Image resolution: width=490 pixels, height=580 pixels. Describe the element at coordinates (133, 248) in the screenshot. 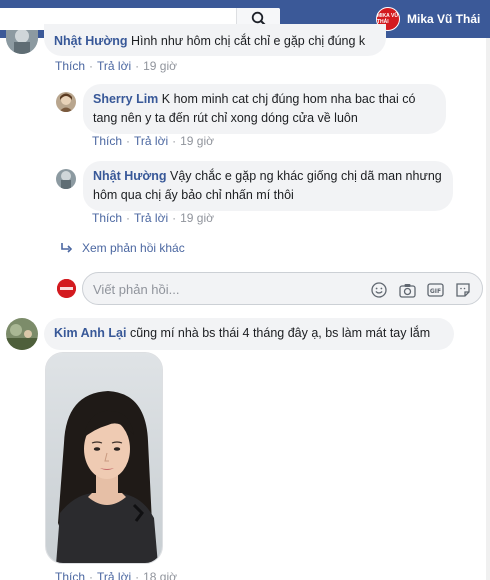

I see `view-more-replies-label: Xem phản hồi khác` at that location.